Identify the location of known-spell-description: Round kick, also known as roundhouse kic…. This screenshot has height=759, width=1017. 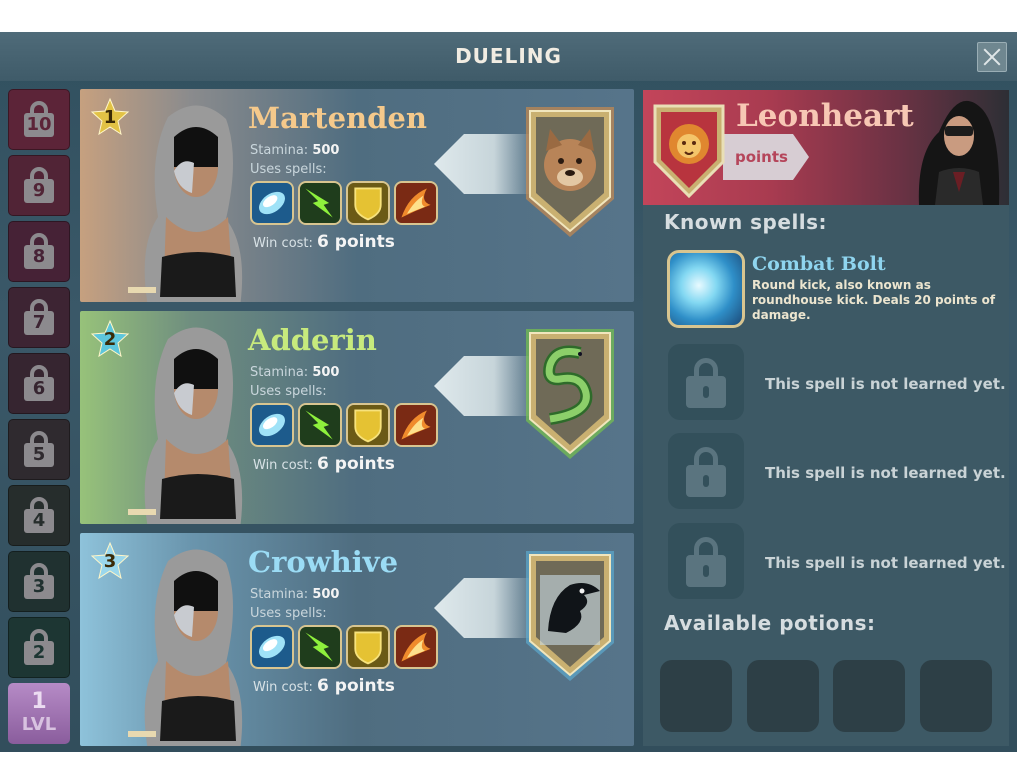
(874, 300).